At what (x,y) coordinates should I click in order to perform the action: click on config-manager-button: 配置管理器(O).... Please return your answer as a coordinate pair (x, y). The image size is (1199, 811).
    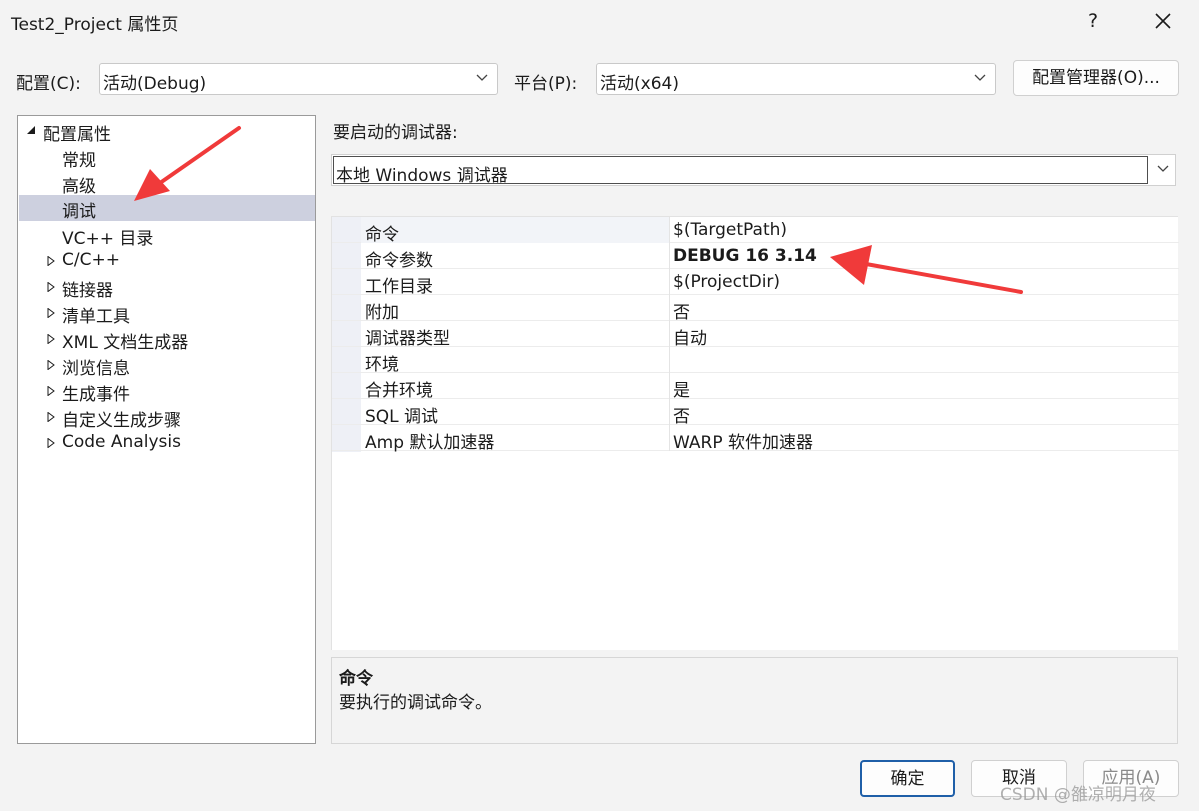
    Looking at the image, I should click on (1096, 78).